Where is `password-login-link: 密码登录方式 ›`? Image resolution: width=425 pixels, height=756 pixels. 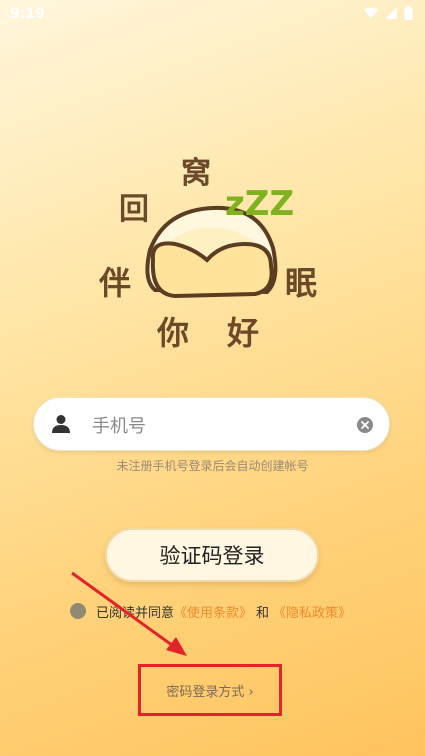
password-login-link: 密码登录方式 › is located at coordinates (210, 690).